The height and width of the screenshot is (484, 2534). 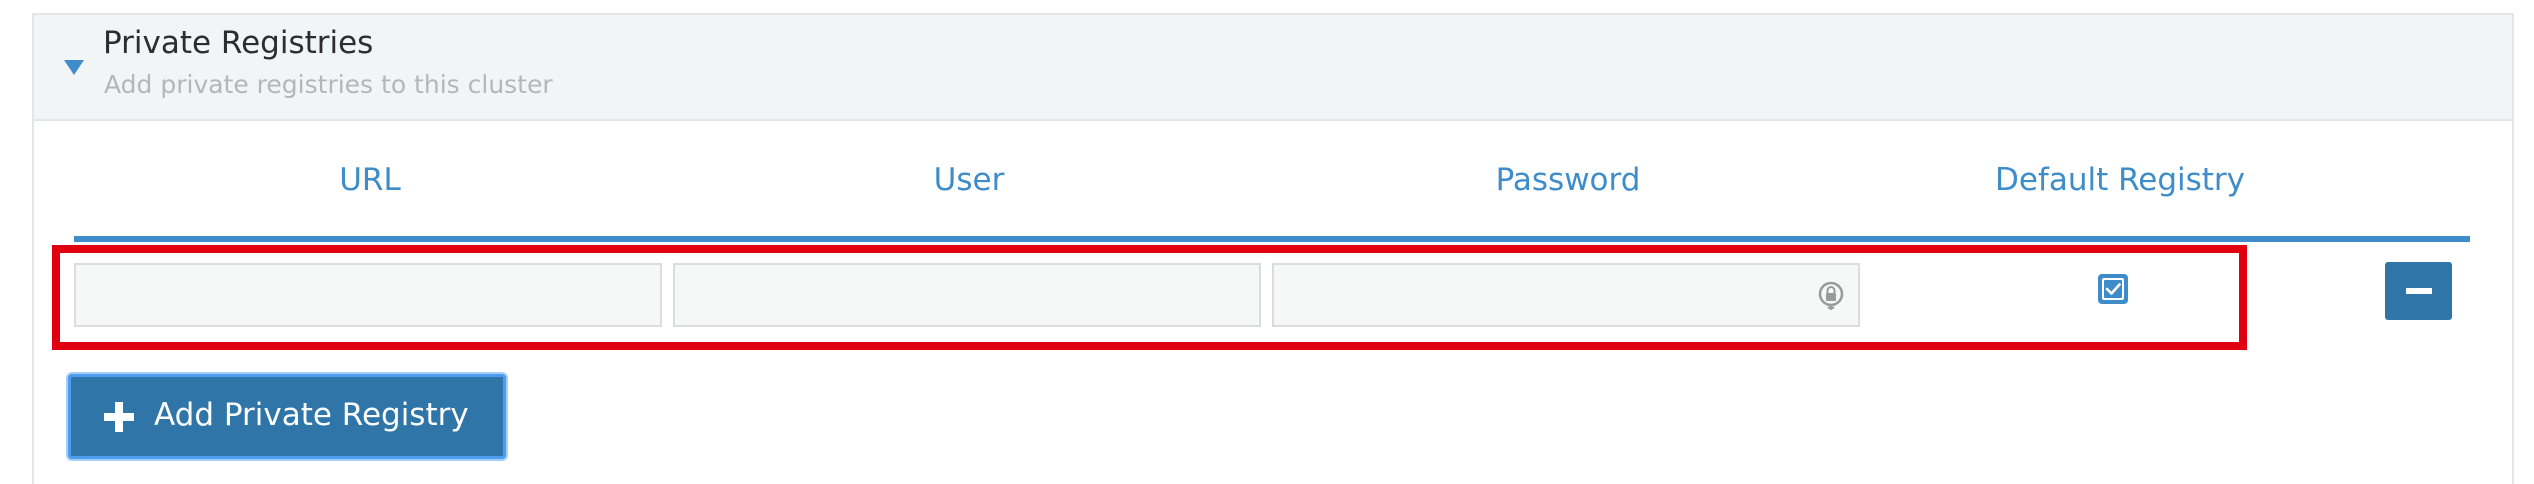 I want to click on add-private-registry-button: Add Private Registry, so click(x=287, y=416).